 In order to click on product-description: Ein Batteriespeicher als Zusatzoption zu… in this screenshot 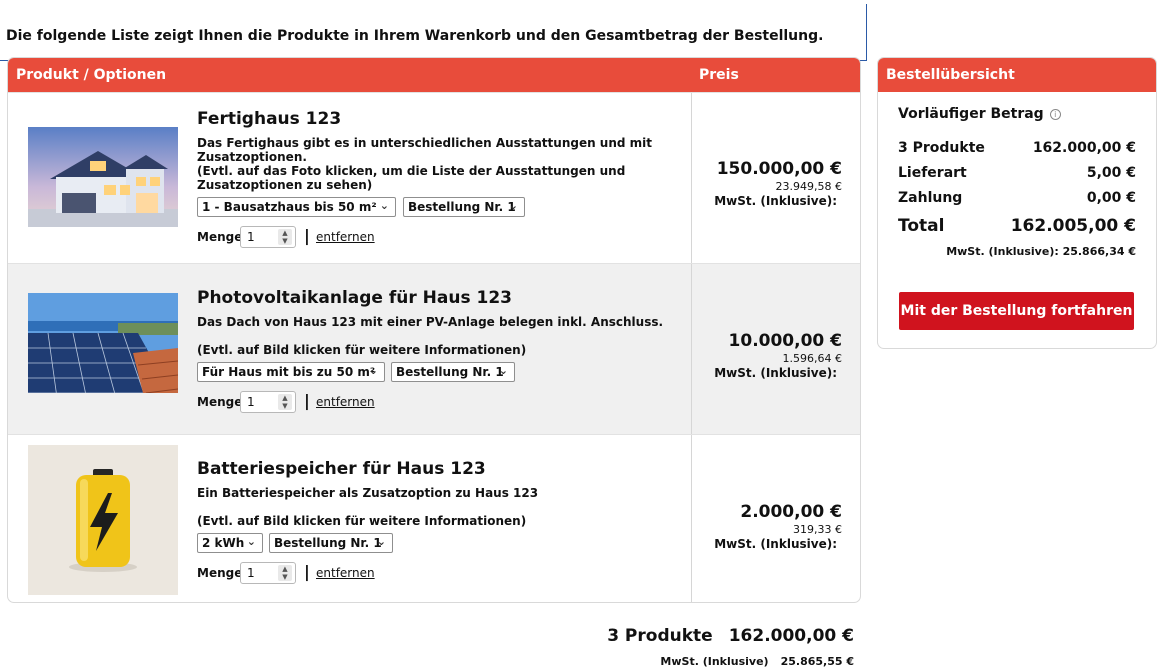, I will do `click(368, 493)`.